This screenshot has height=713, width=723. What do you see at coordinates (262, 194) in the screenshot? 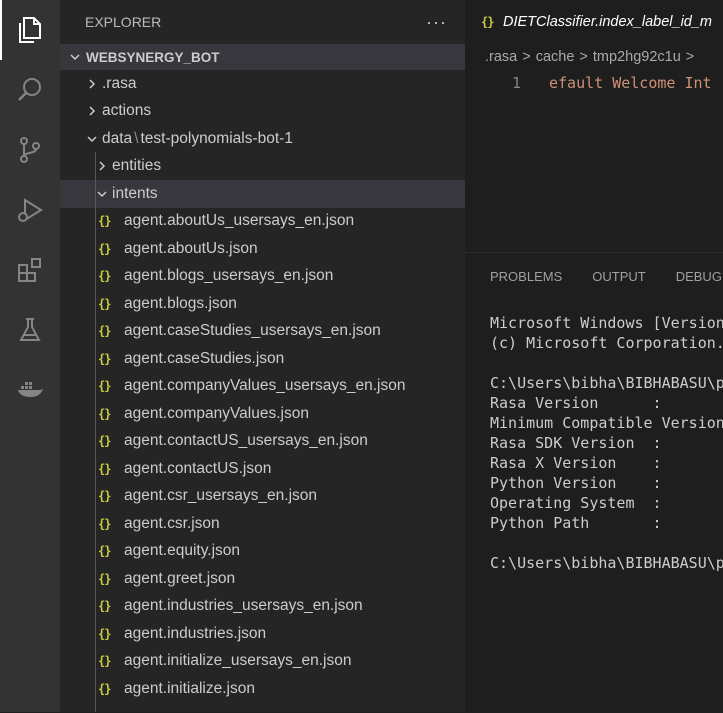
I see `folder-intents: intents` at bounding box center [262, 194].